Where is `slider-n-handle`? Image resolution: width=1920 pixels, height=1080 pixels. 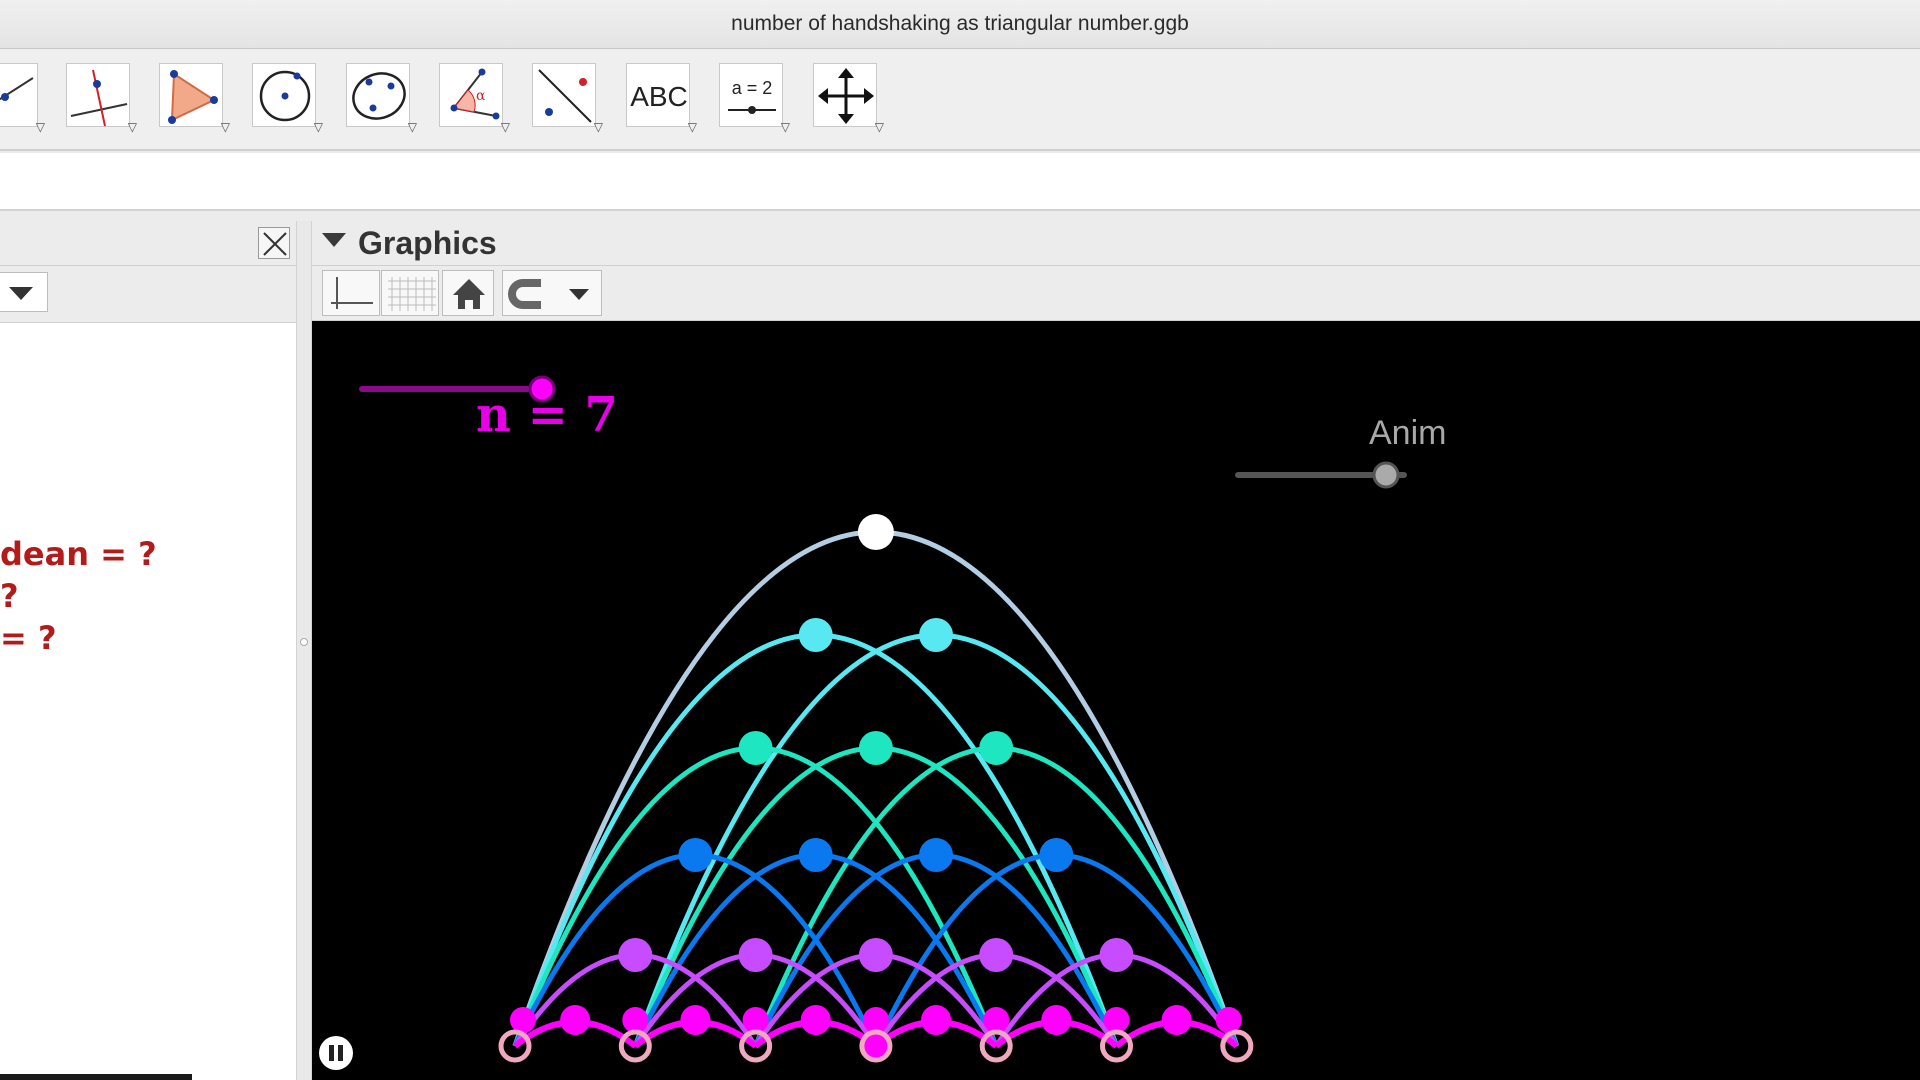 slider-n-handle is located at coordinates (542, 389).